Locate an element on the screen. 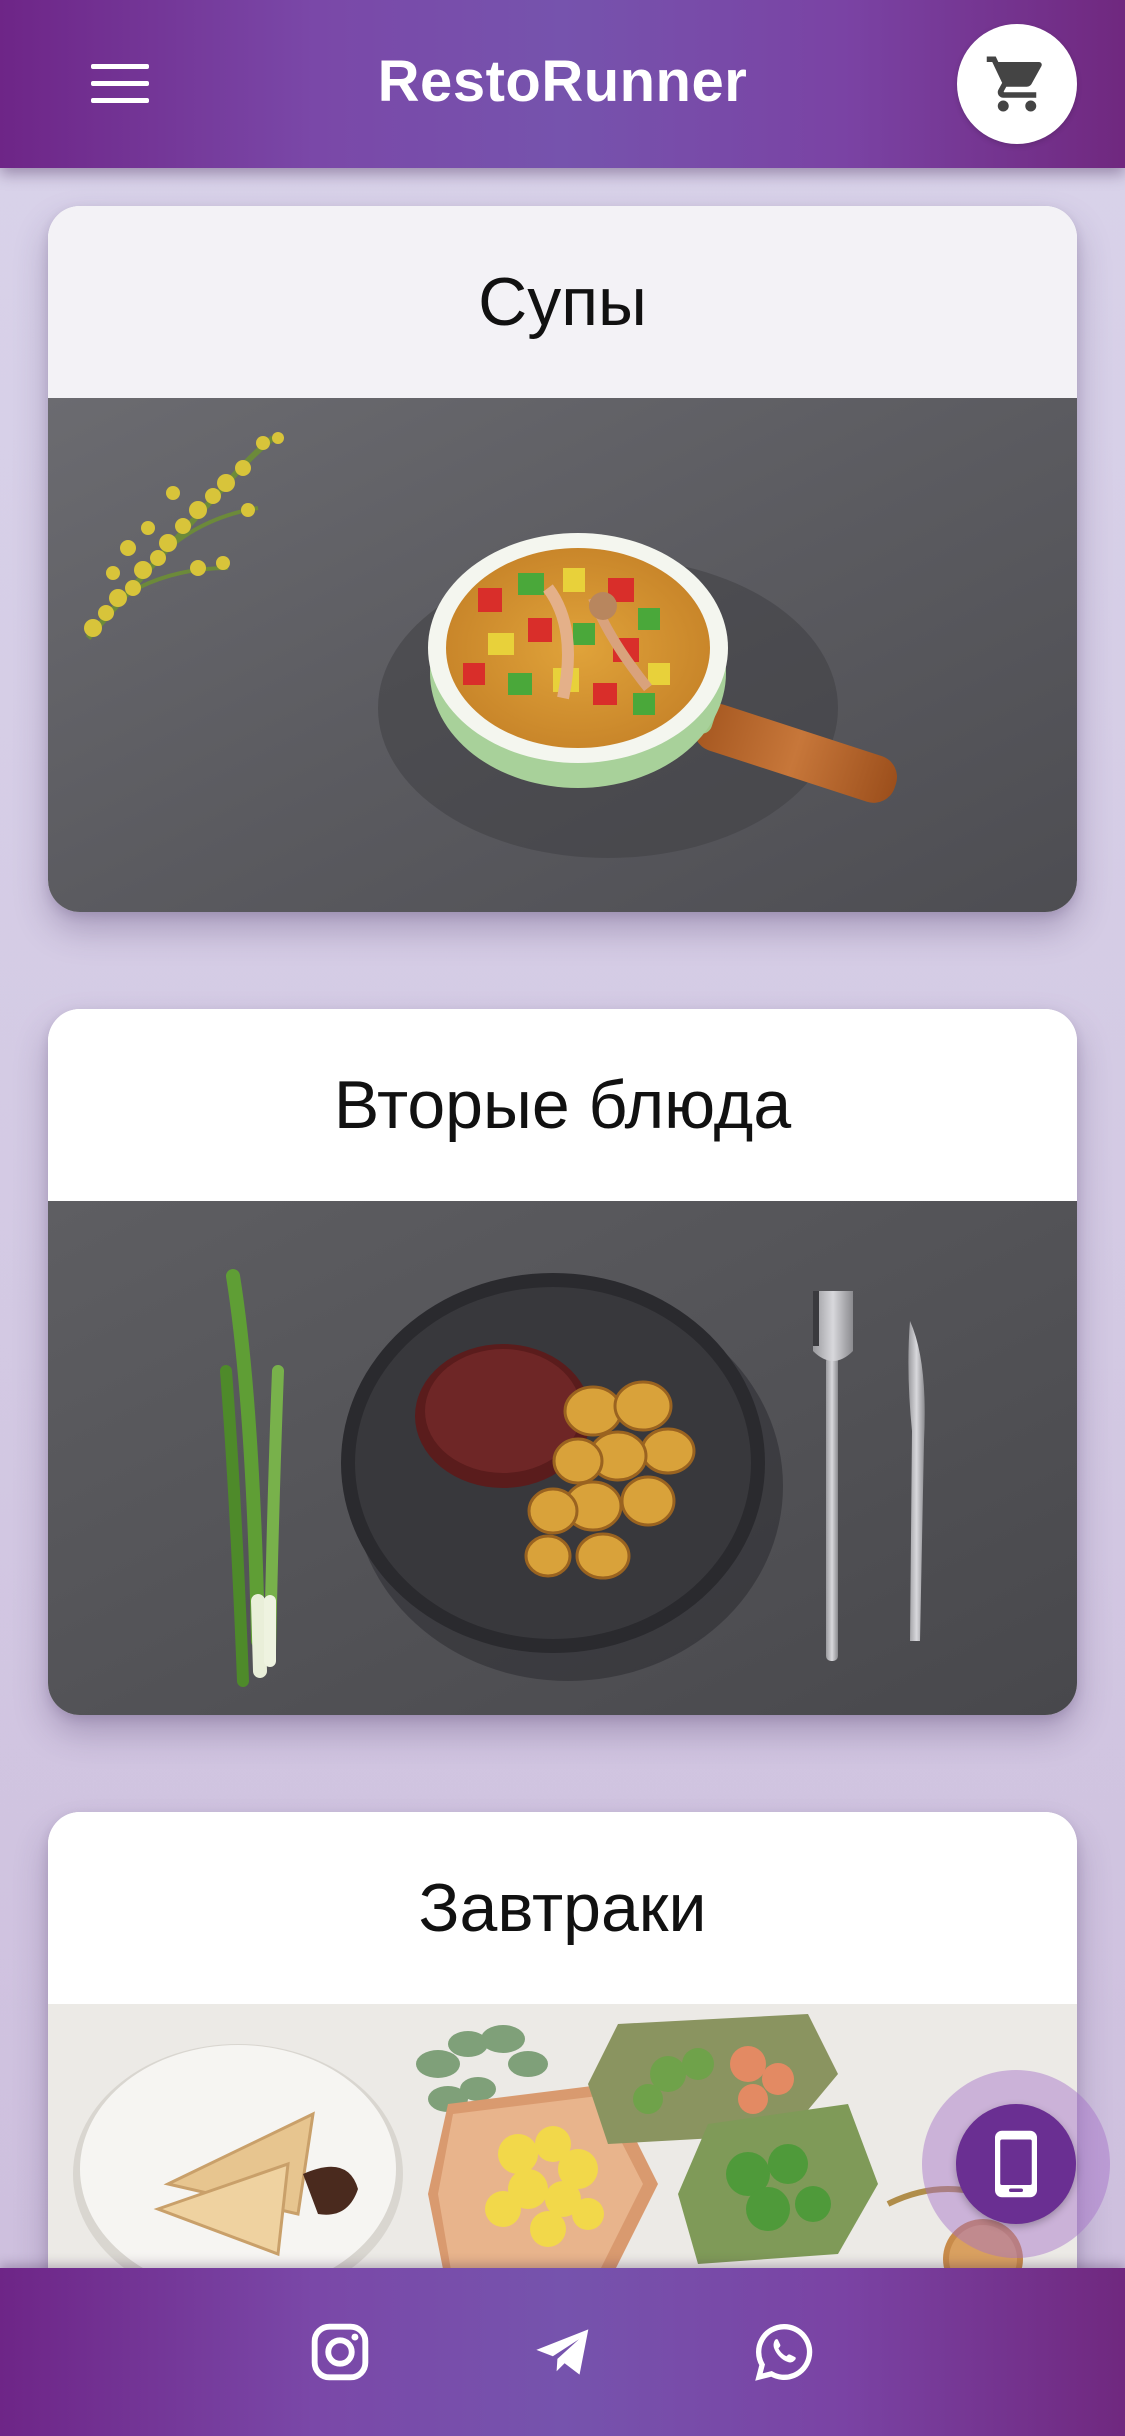 This screenshot has height=2436, width=1125. card-header: Супы is located at coordinates (562, 302).